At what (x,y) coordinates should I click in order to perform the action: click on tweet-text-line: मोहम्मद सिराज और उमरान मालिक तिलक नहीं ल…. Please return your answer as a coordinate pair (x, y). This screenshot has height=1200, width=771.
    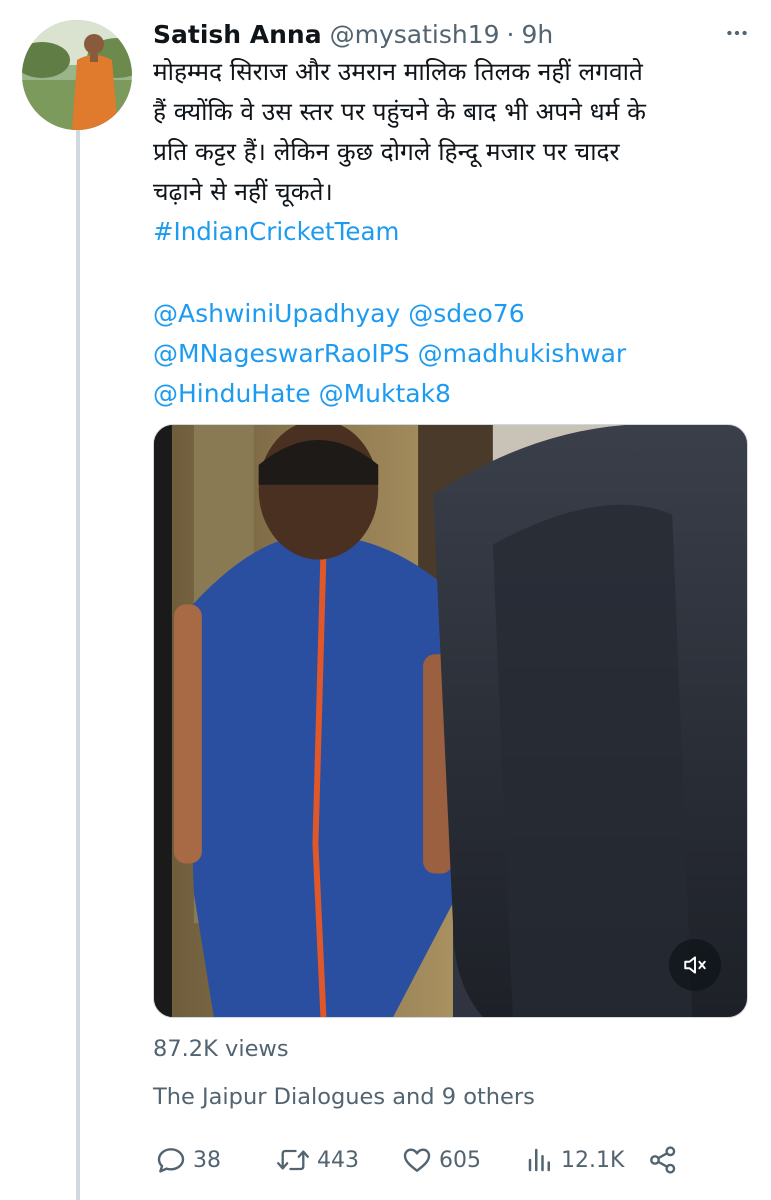
    Looking at the image, I should click on (398, 71).